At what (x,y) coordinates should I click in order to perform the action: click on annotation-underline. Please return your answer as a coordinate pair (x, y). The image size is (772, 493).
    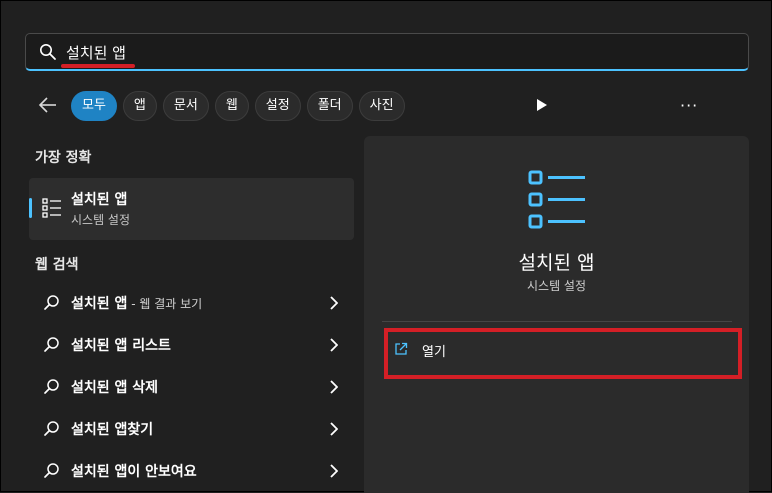
    Looking at the image, I should click on (98, 66).